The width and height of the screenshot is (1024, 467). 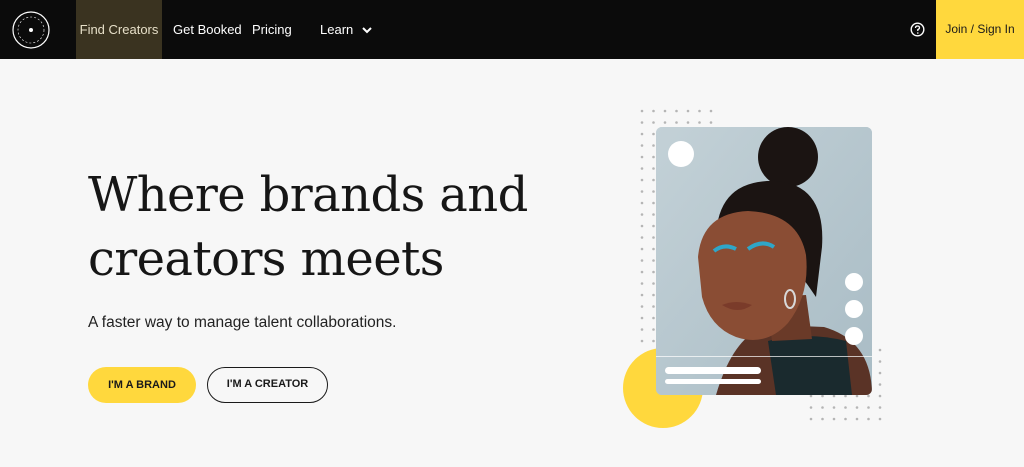 What do you see at coordinates (266, 259) in the screenshot?
I see `hero-headline-line2: creators meets` at bounding box center [266, 259].